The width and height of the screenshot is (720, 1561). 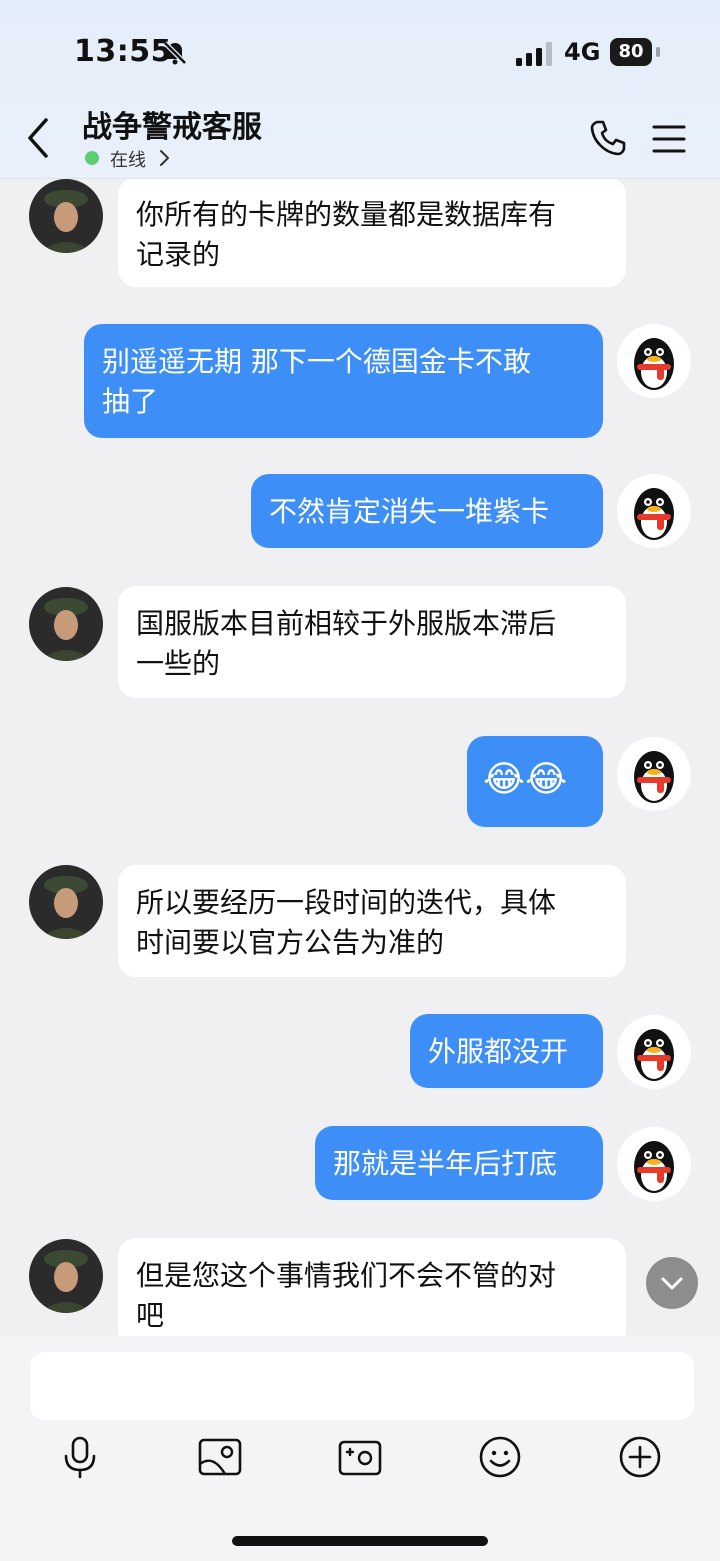 I want to click on message-bubble-outgoing: 别遥遥无期 那下一个德国金卡不敢 抽了, so click(x=343, y=381).